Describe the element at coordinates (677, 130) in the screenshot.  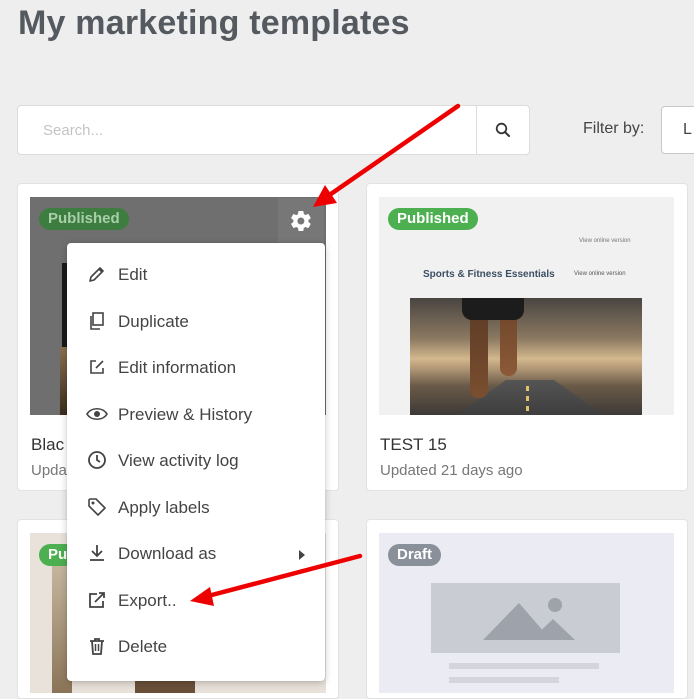
I see `filter-select: L` at that location.